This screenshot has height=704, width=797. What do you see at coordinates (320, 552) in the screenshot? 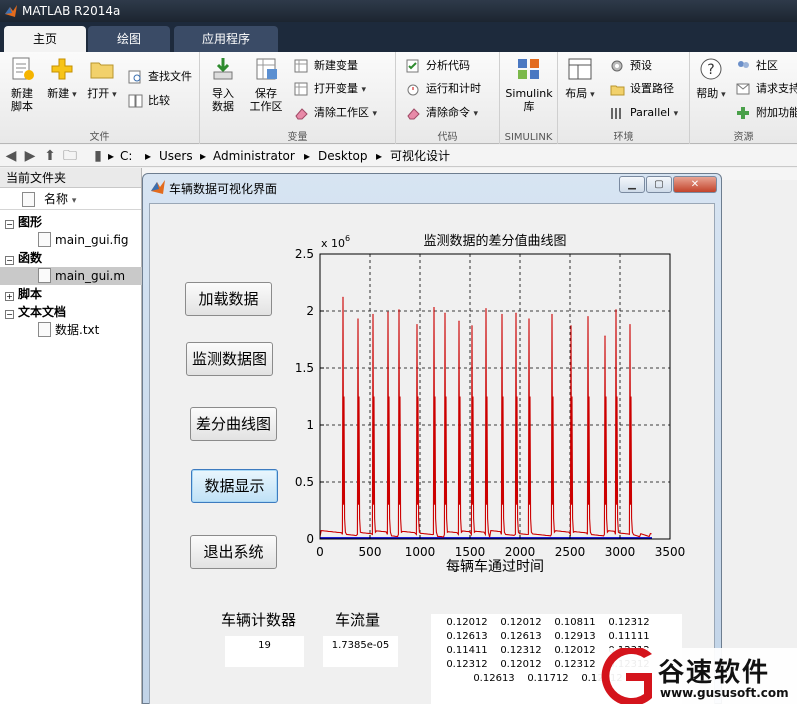
I see `x-tick-label: 0` at bounding box center [320, 552].